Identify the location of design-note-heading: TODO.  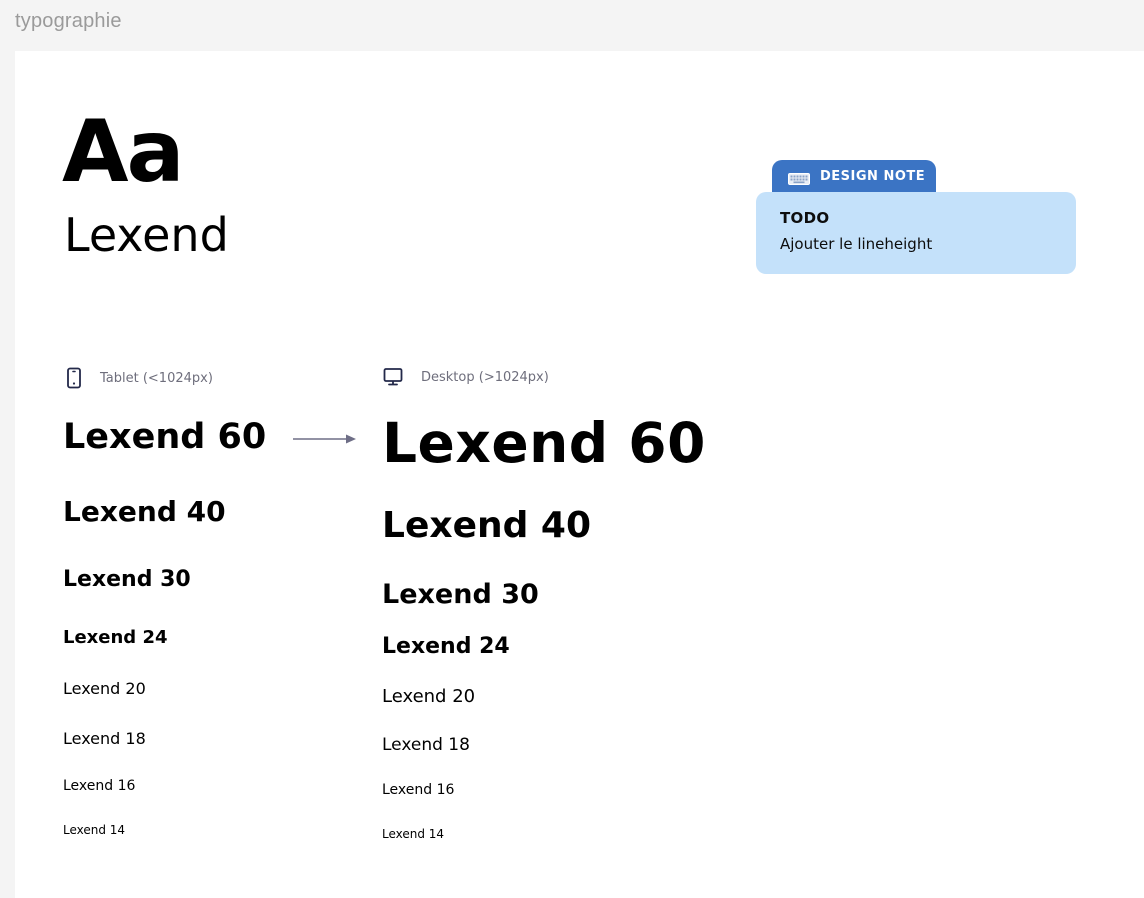
(805, 218).